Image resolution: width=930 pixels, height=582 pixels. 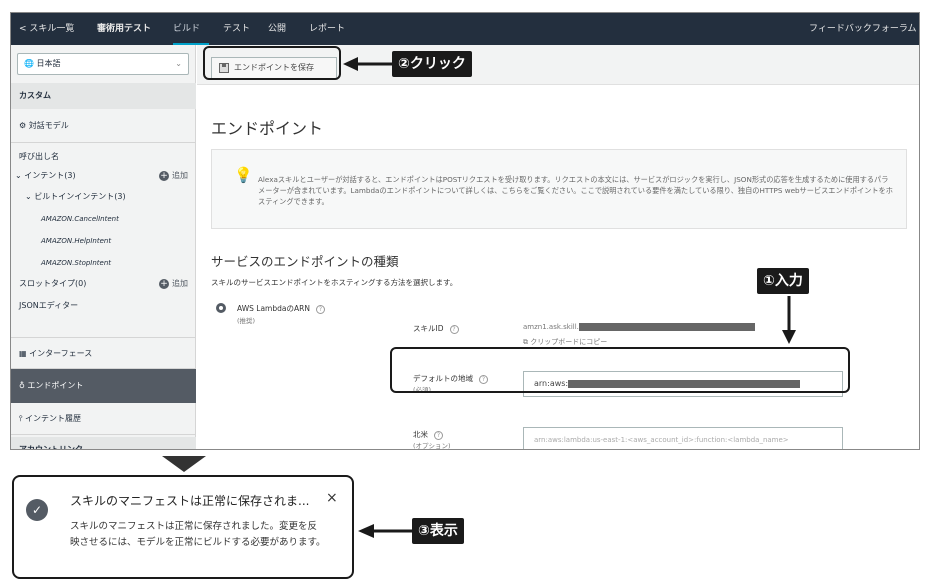 What do you see at coordinates (432, 64) in the screenshot?
I see `callout-click-tag: ②クリック` at bounding box center [432, 64].